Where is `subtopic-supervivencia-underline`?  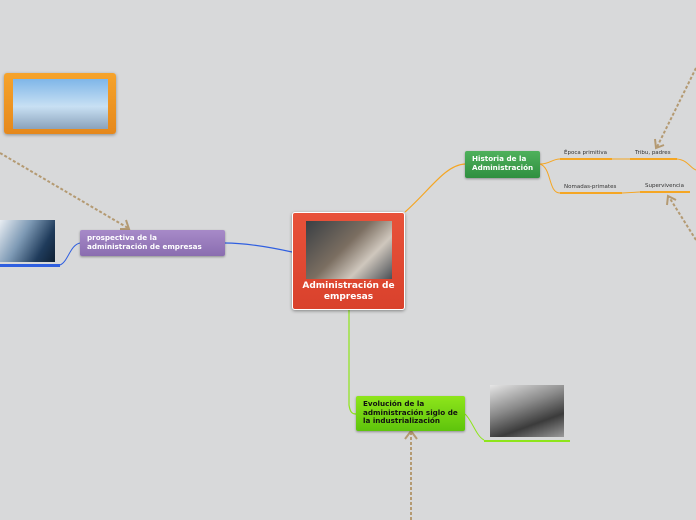
subtopic-supervivencia-underline is located at coordinates (665, 192).